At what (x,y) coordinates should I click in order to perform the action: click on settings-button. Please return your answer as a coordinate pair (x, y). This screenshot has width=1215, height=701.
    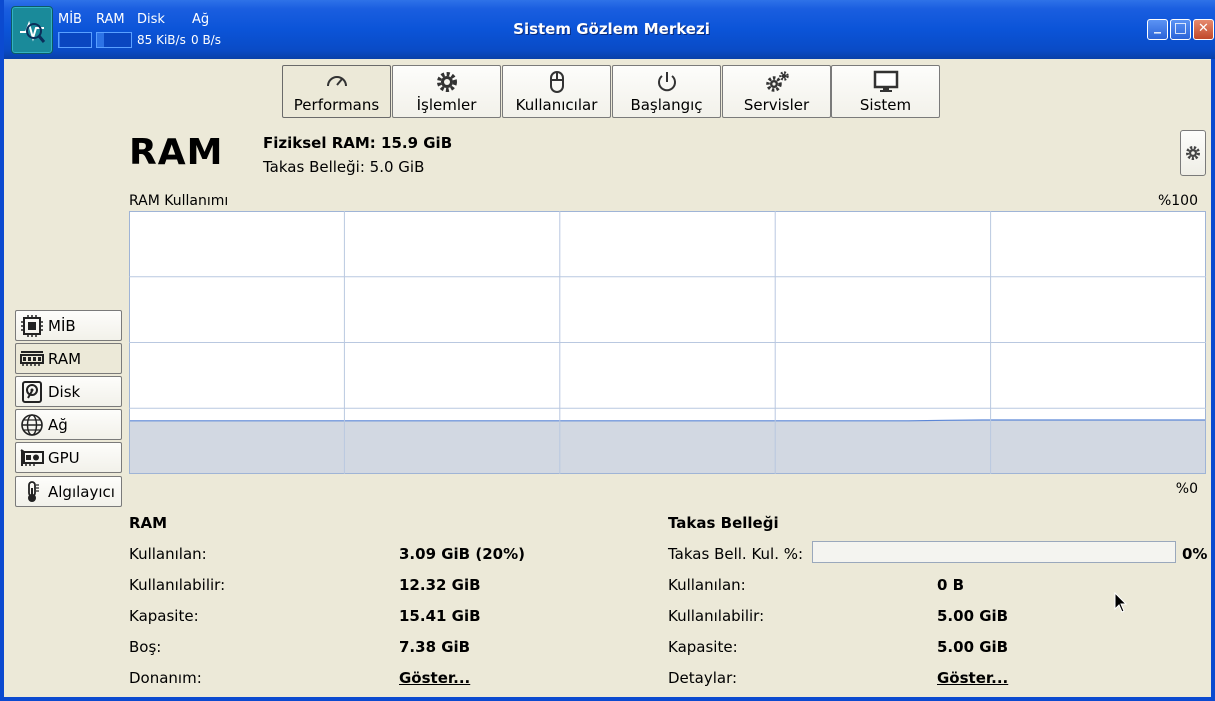
    Looking at the image, I should click on (1193, 153).